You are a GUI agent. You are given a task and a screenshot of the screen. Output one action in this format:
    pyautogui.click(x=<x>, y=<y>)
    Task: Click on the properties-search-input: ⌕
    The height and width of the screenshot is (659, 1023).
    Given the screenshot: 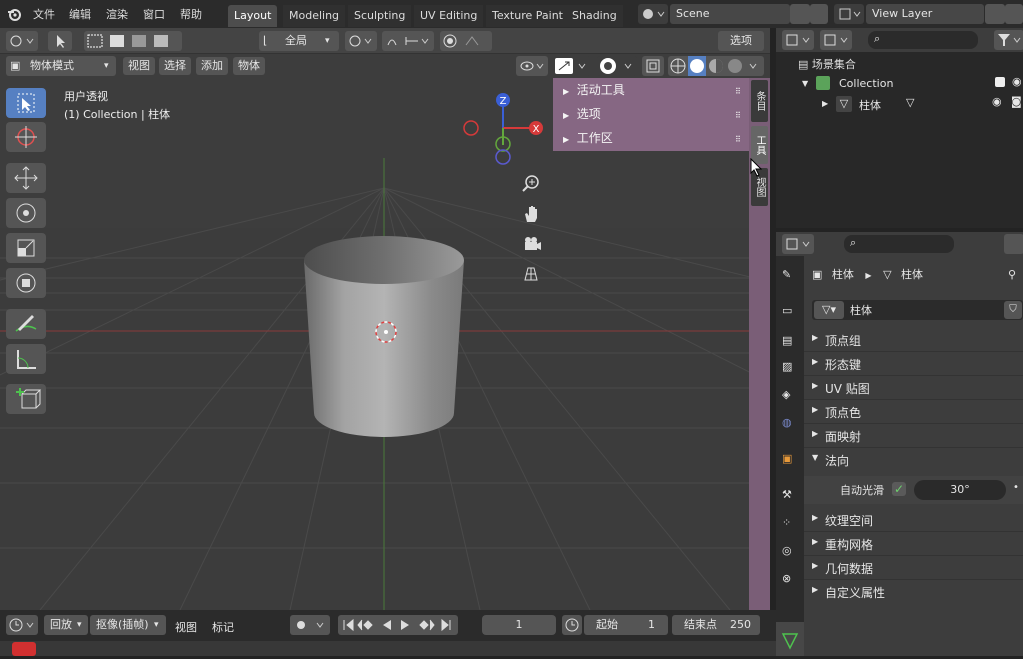 What is the action you would take?
    pyautogui.click(x=899, y=244)
    